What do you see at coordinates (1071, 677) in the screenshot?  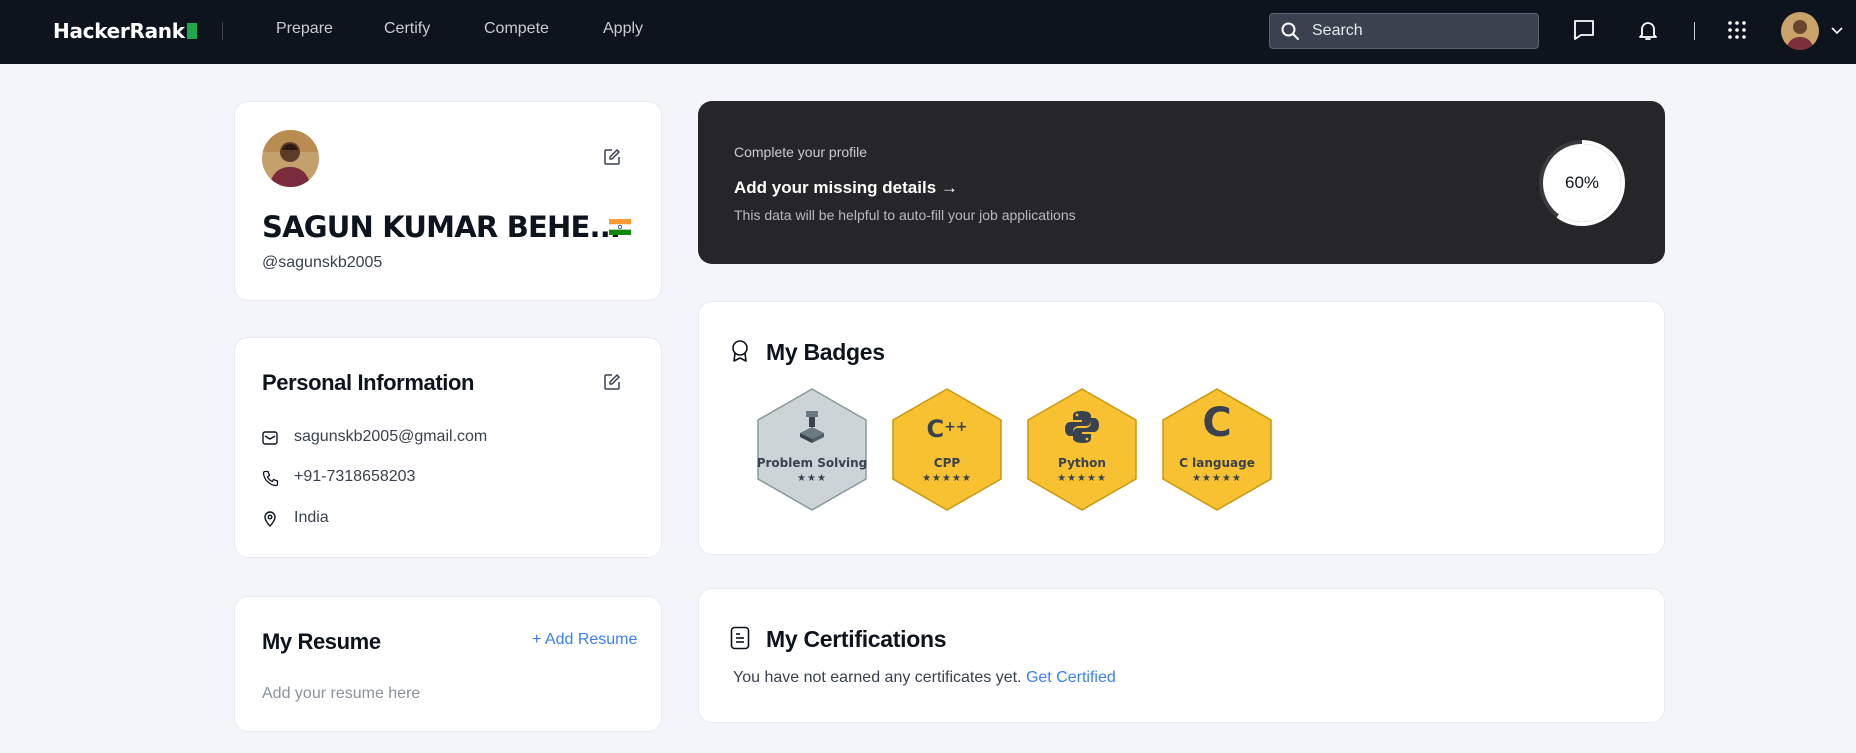 I see `get-certified-link: Get Certified` at bounding box center [1071, 677].